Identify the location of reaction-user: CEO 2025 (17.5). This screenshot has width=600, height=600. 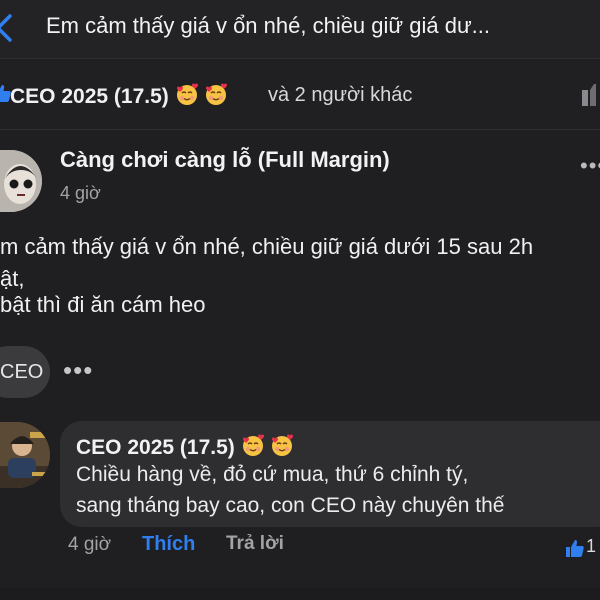
(119, 95).